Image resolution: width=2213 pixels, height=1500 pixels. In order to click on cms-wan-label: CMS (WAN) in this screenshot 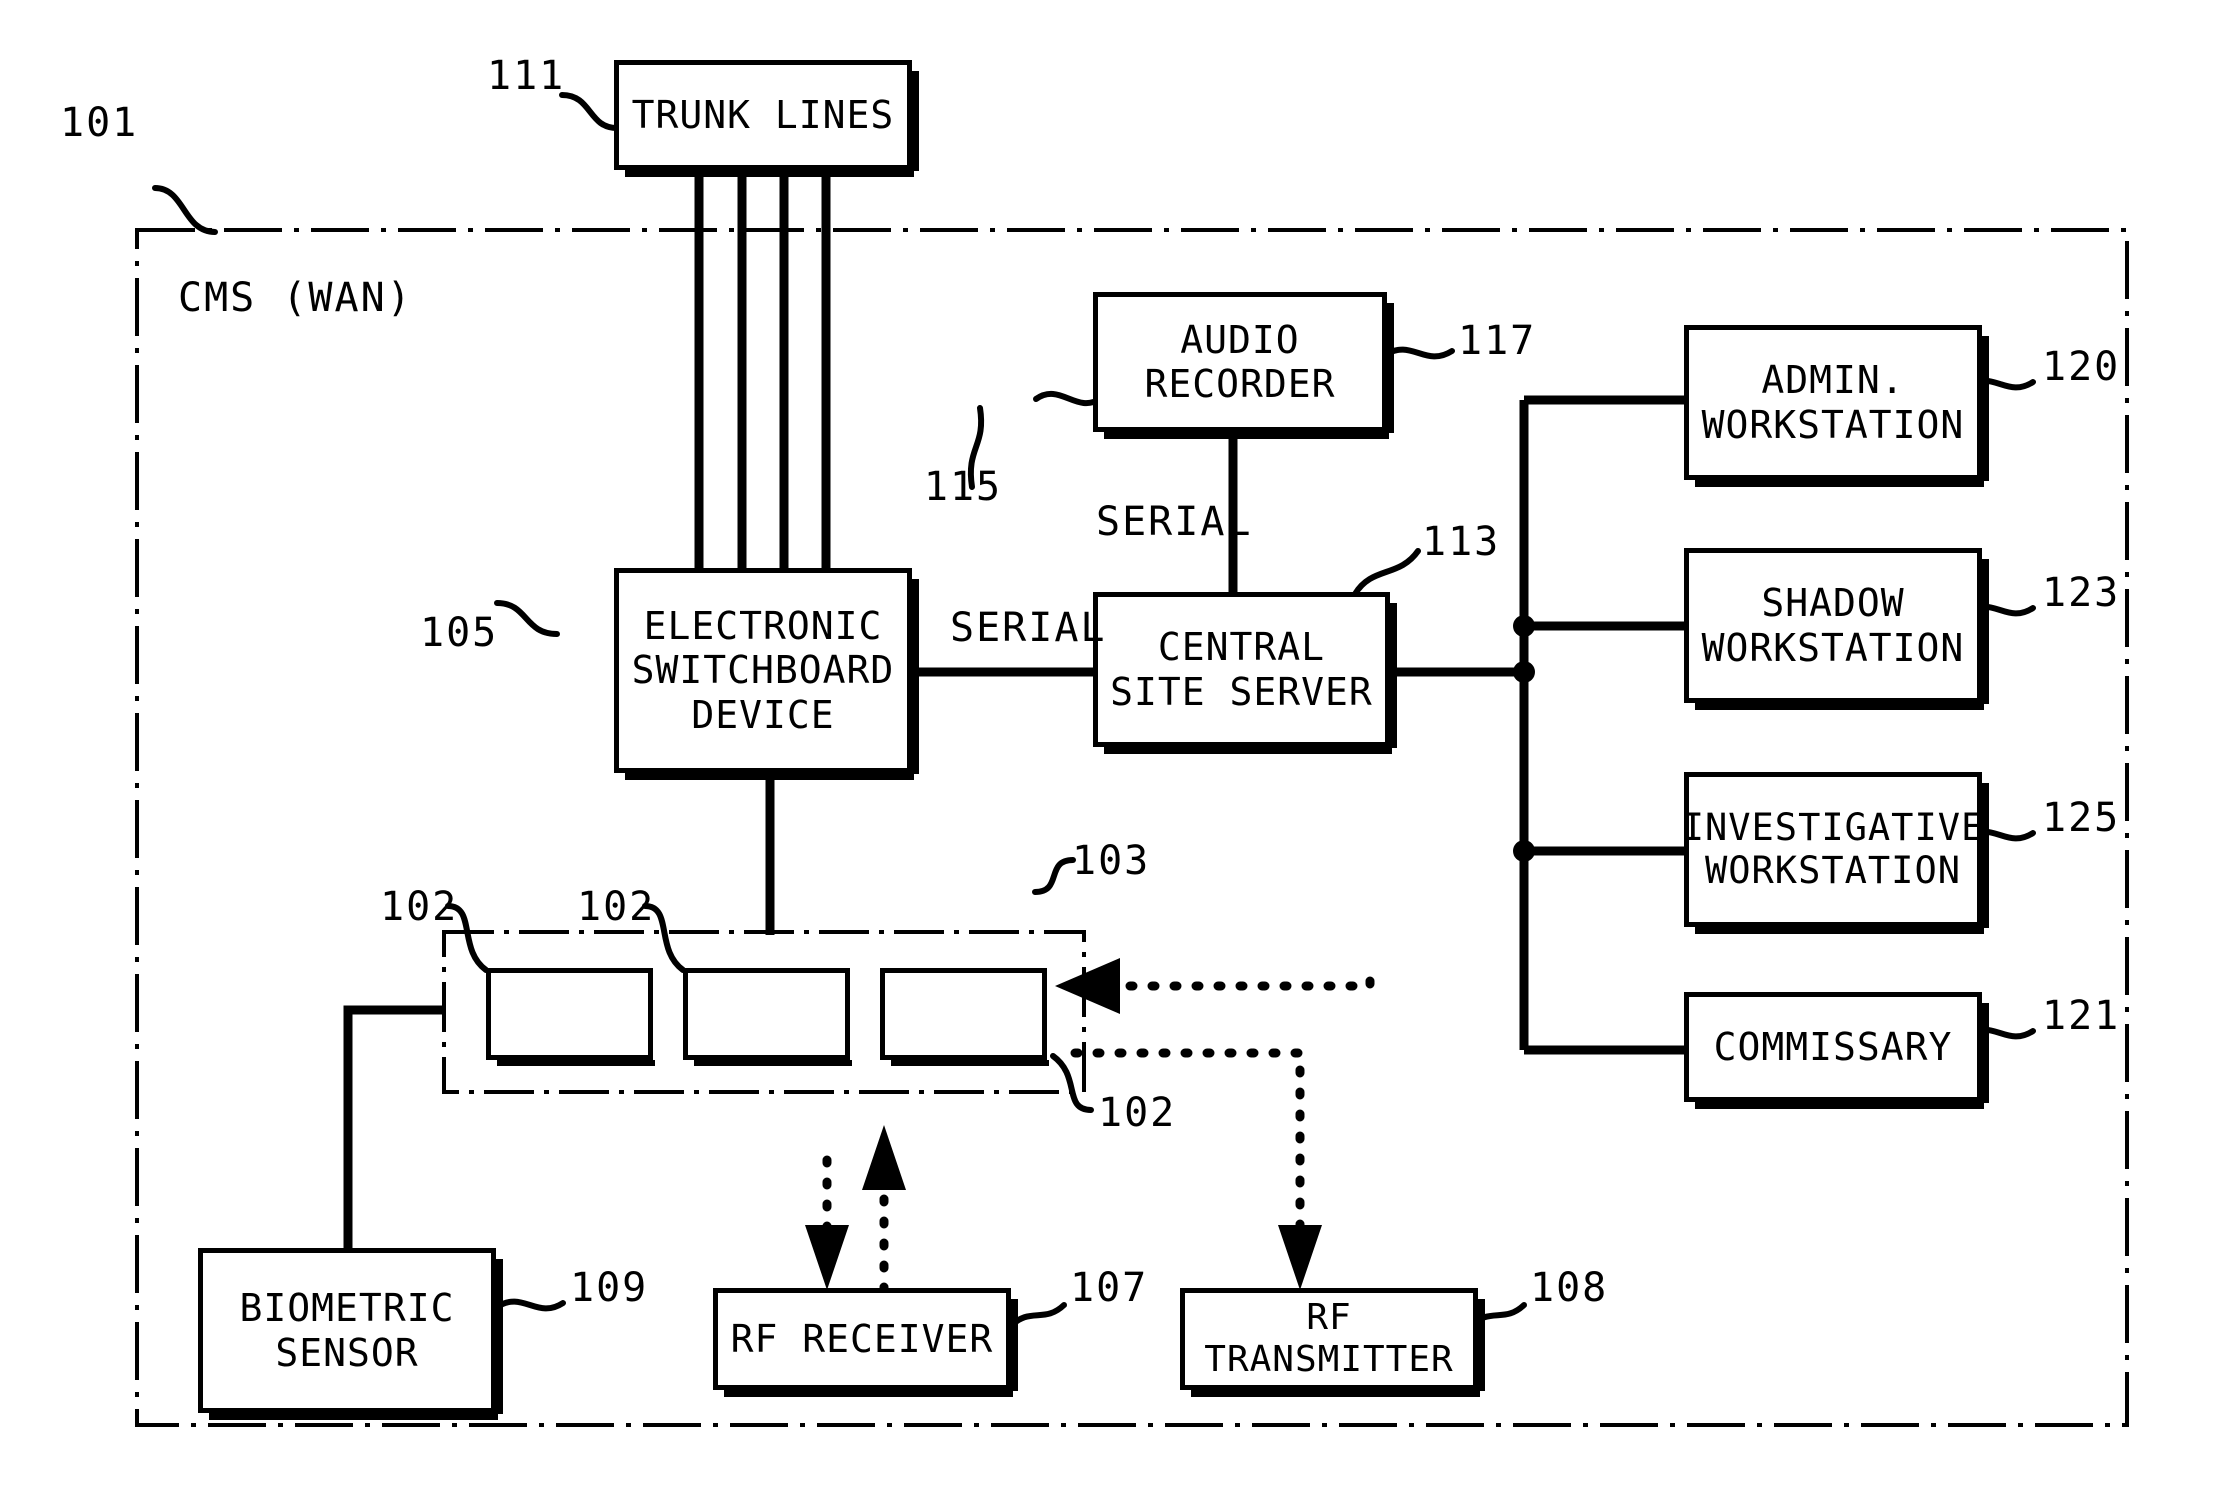, I will do `click(295, 298)`.